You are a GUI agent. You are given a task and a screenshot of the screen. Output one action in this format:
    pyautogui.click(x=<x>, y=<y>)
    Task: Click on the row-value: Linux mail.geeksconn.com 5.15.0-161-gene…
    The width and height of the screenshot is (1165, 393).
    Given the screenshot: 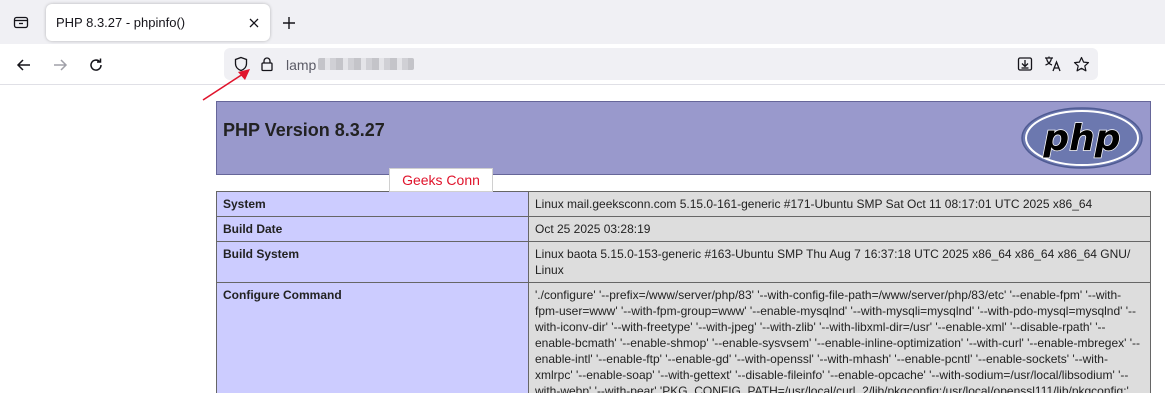 What is the action you would take?
    pyautogui.click(x=839, y=204)
    